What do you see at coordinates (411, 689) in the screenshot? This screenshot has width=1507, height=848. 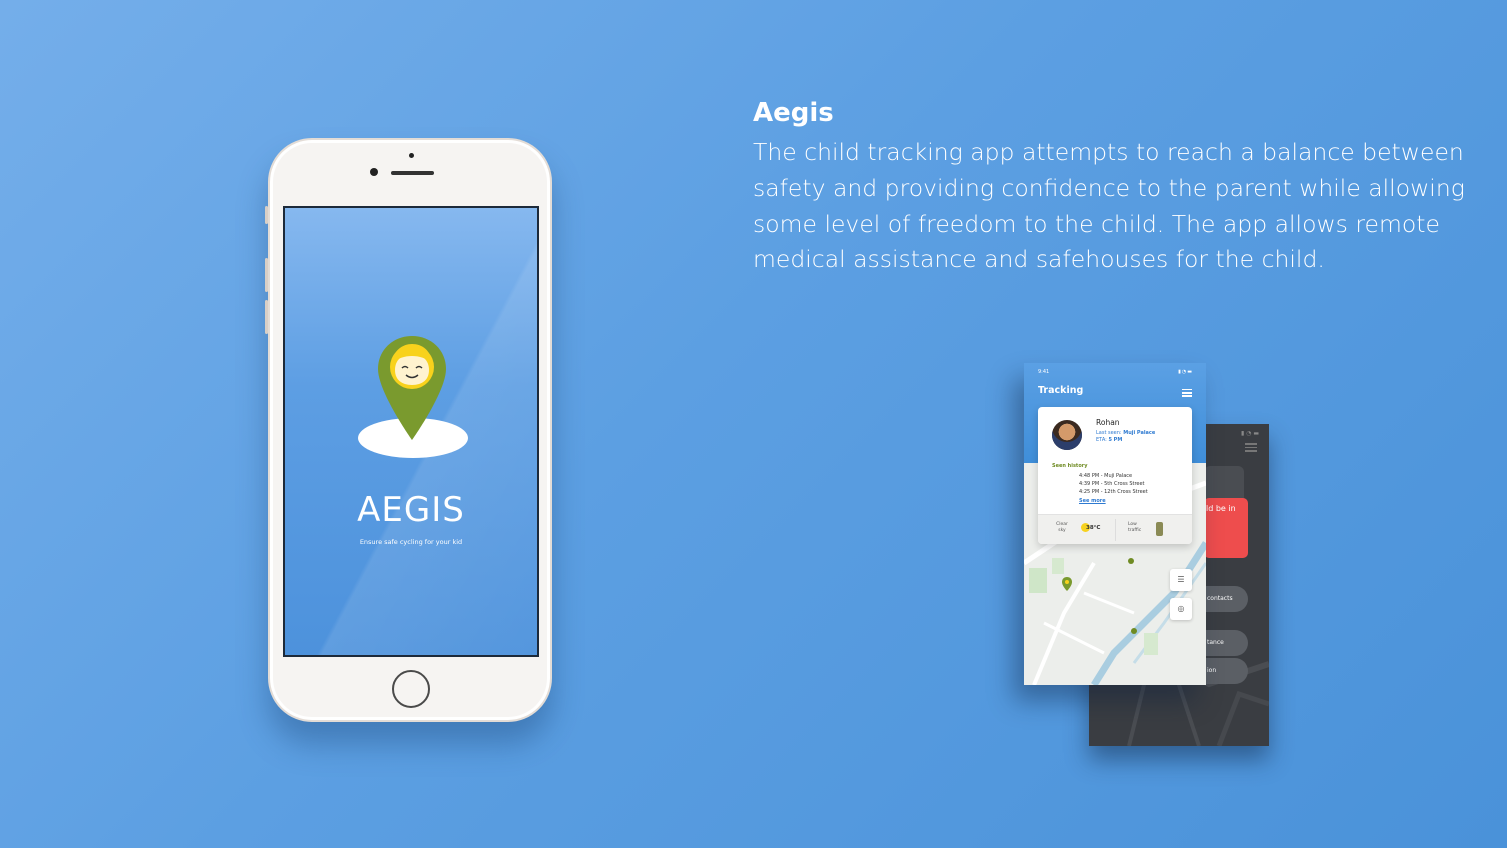 I see `home-button` at bounding box center [411, 689].